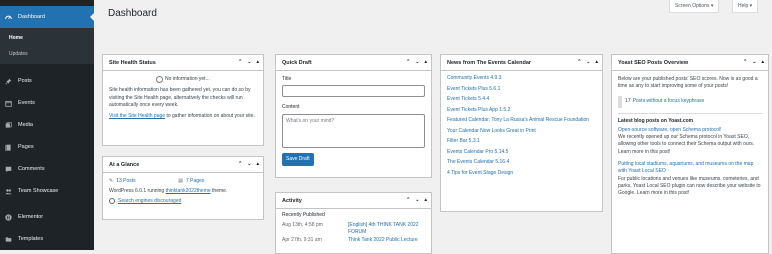 The height and width of the screenshot is (254, 772). I want to click on calendar-icon, so click(8, 103).